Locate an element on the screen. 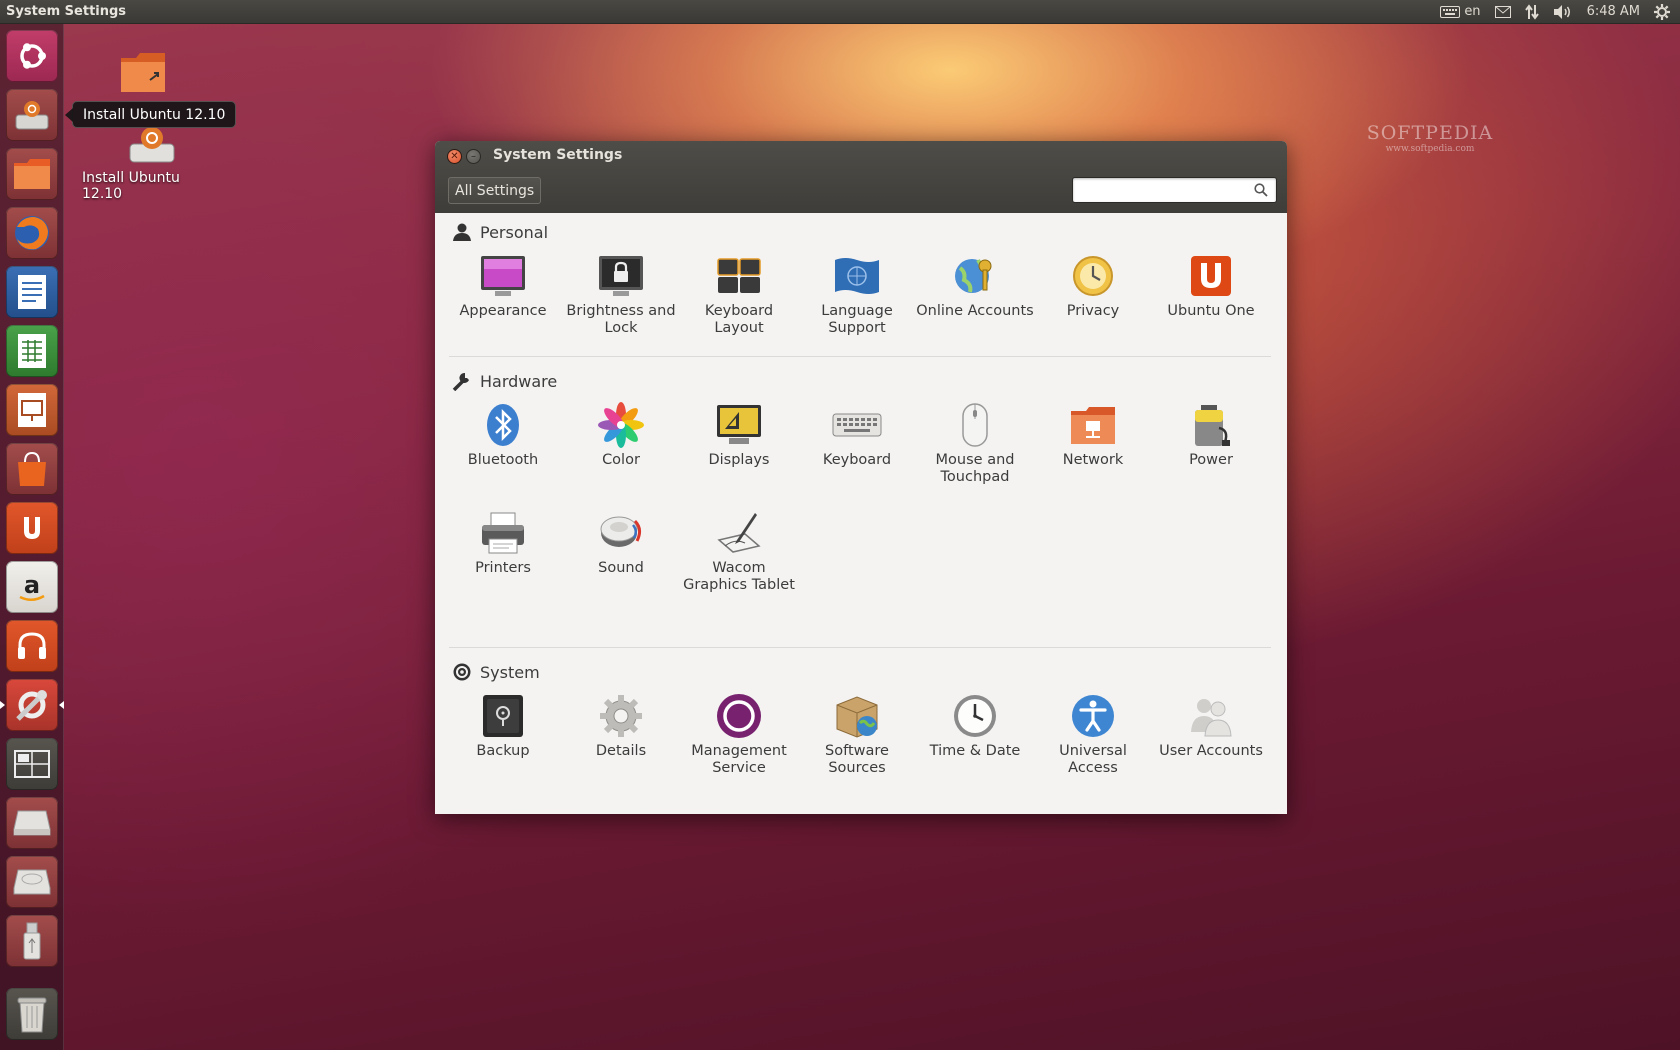 This screenshot has height=1050, width=1680. setting-label: Backup is located at coordinates (503, 751).